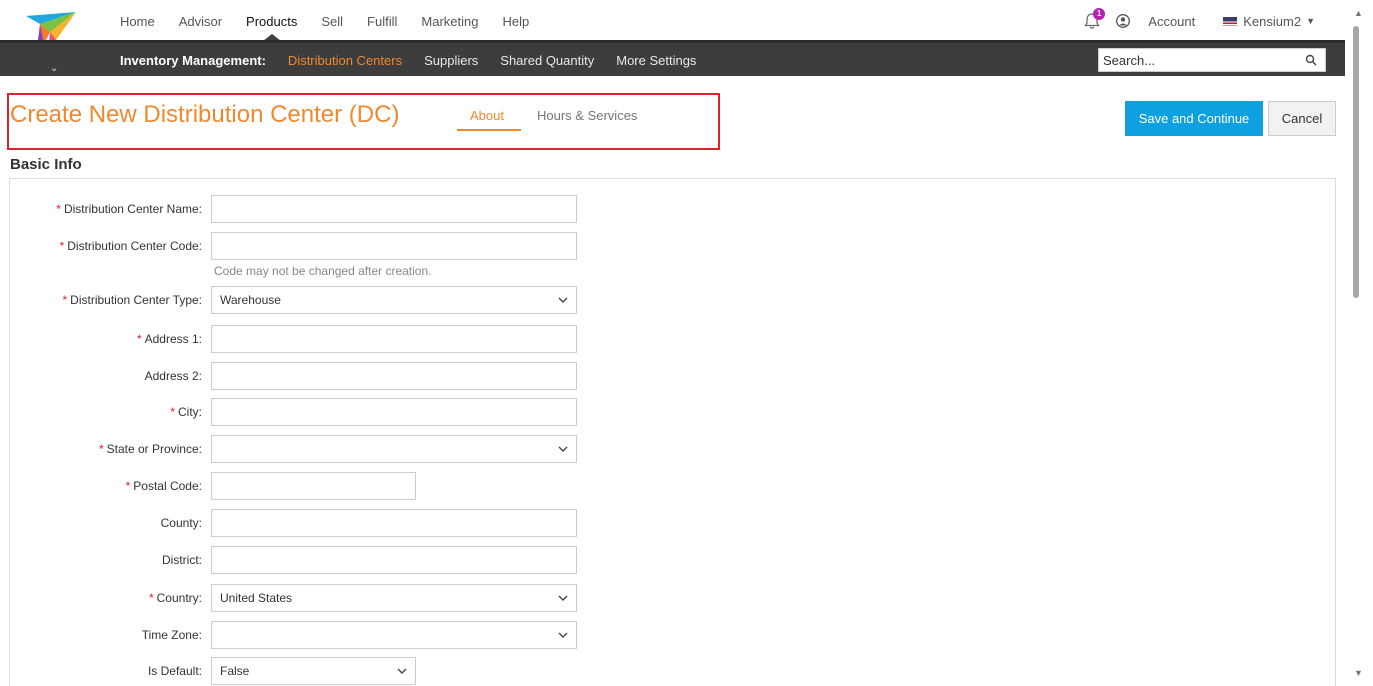  I want to click on form-row-district: District:, so click(300, 560).